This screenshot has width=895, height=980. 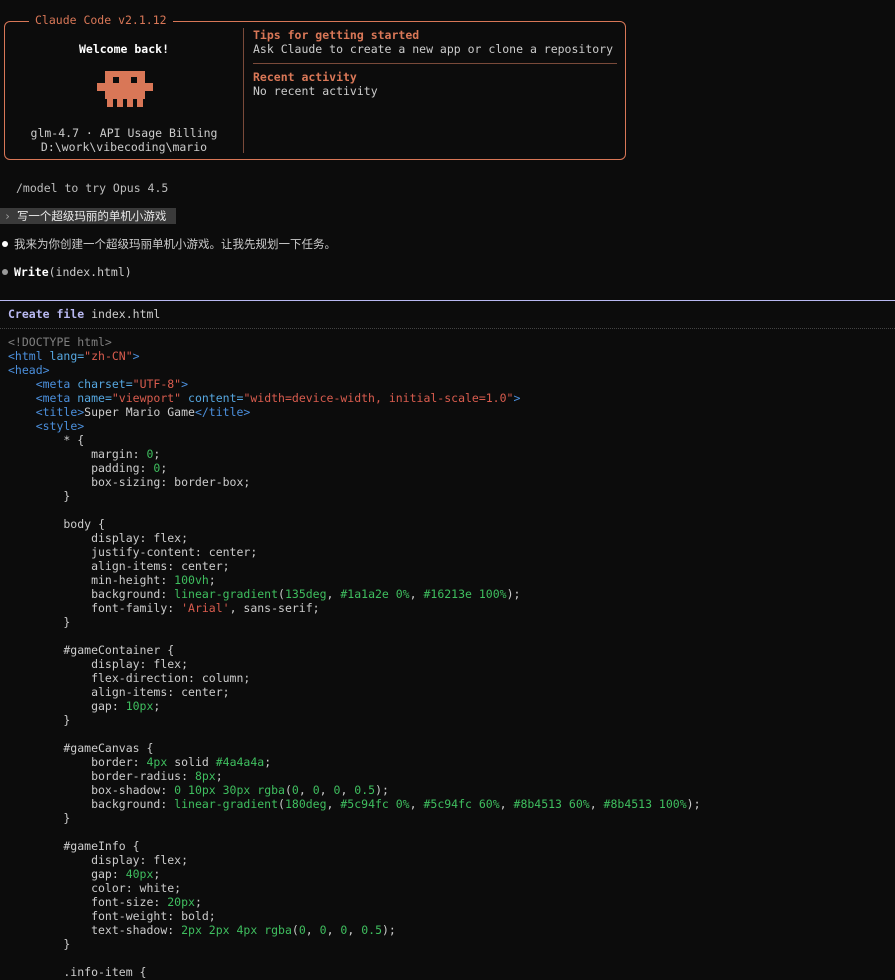 I want to click on code-token: #1a1a2e 0%, so click(x=375, y=594).